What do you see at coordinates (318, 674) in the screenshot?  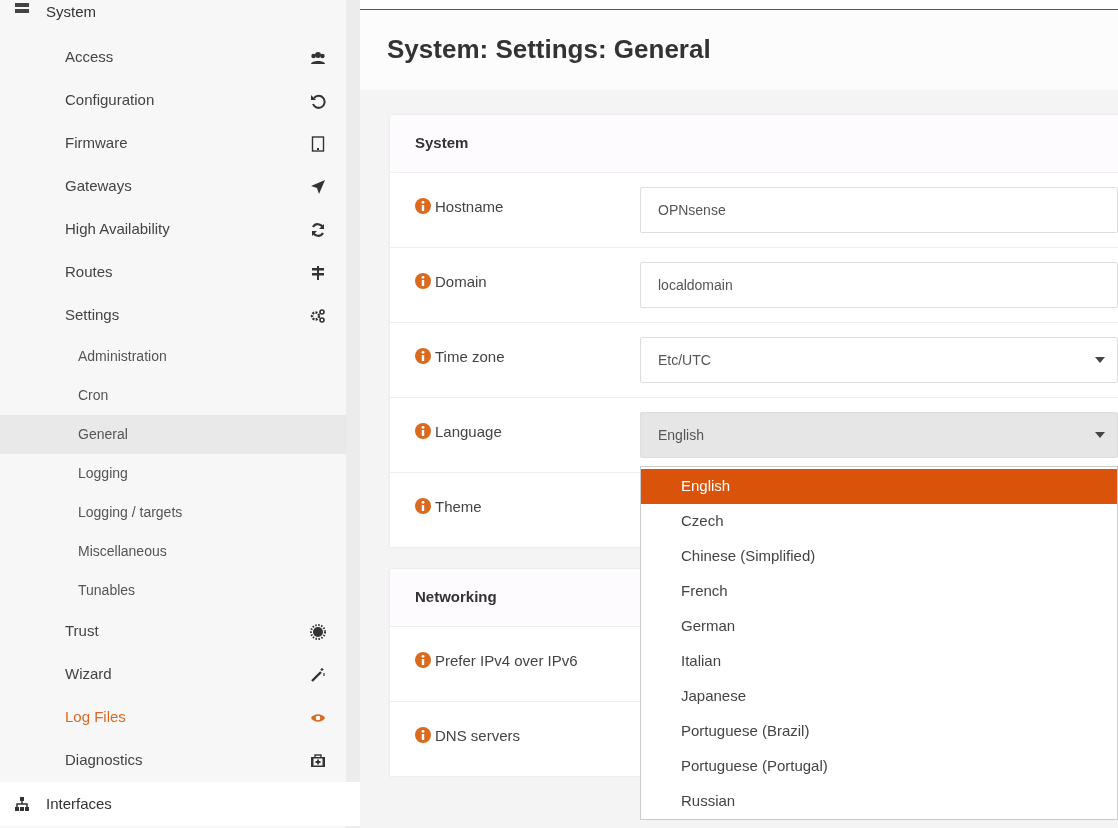 I see `magic-wand-icon` at bounding box center [318, 674].